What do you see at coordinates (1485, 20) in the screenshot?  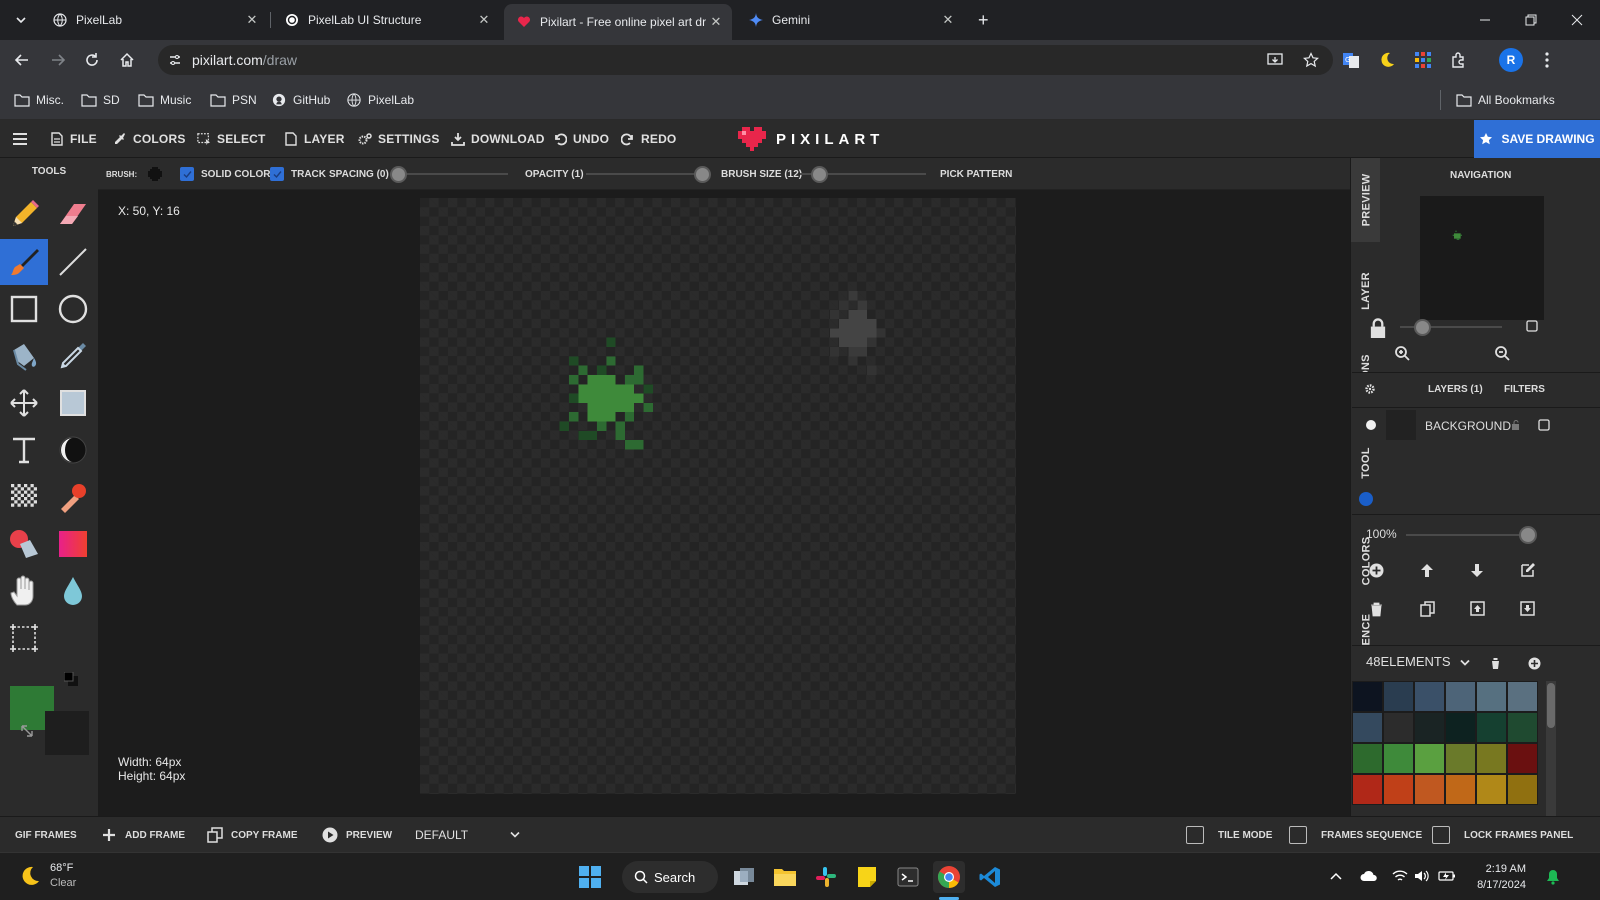 I see `minimize-icon` at bounding box center [1485, 20].